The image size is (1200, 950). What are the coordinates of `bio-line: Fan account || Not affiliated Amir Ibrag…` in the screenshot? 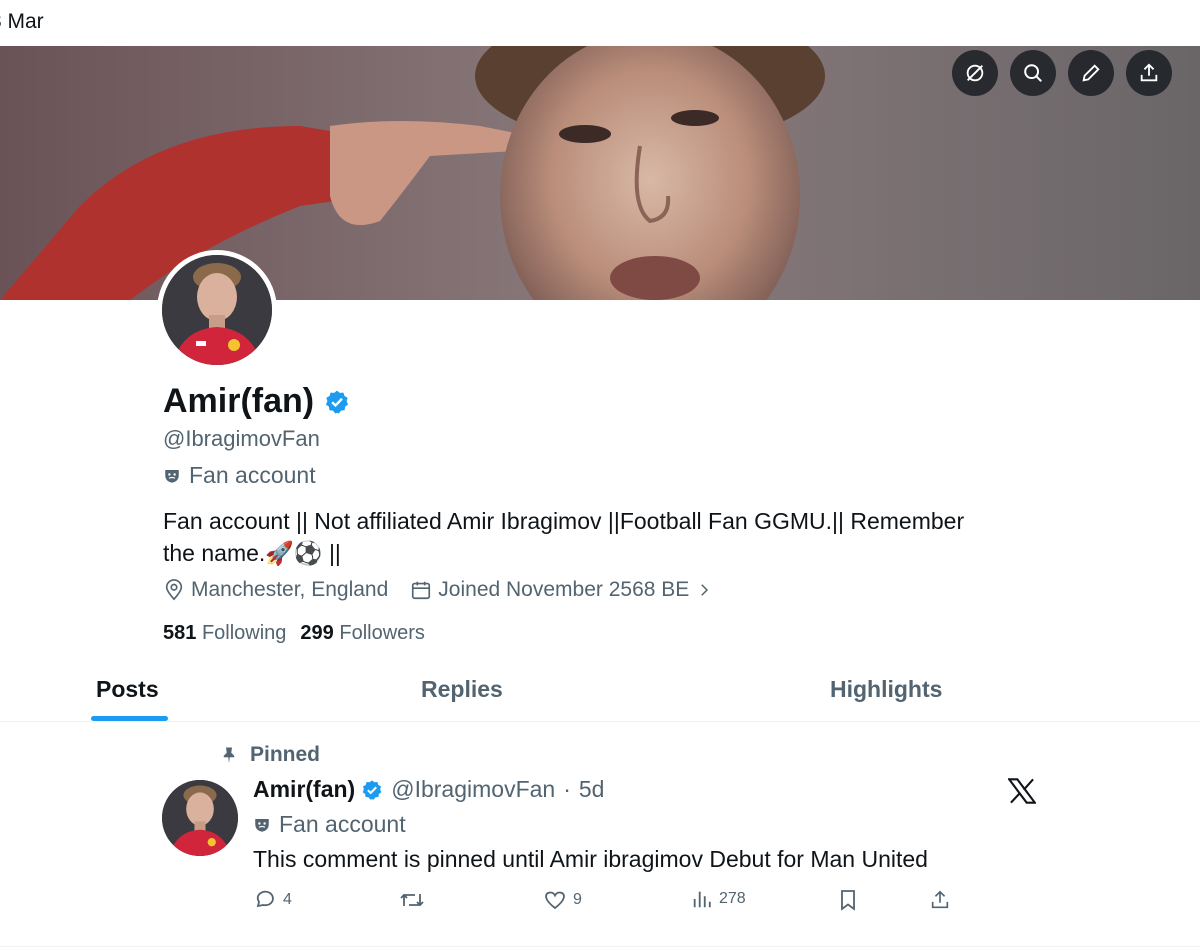 It's located at (564, 521).